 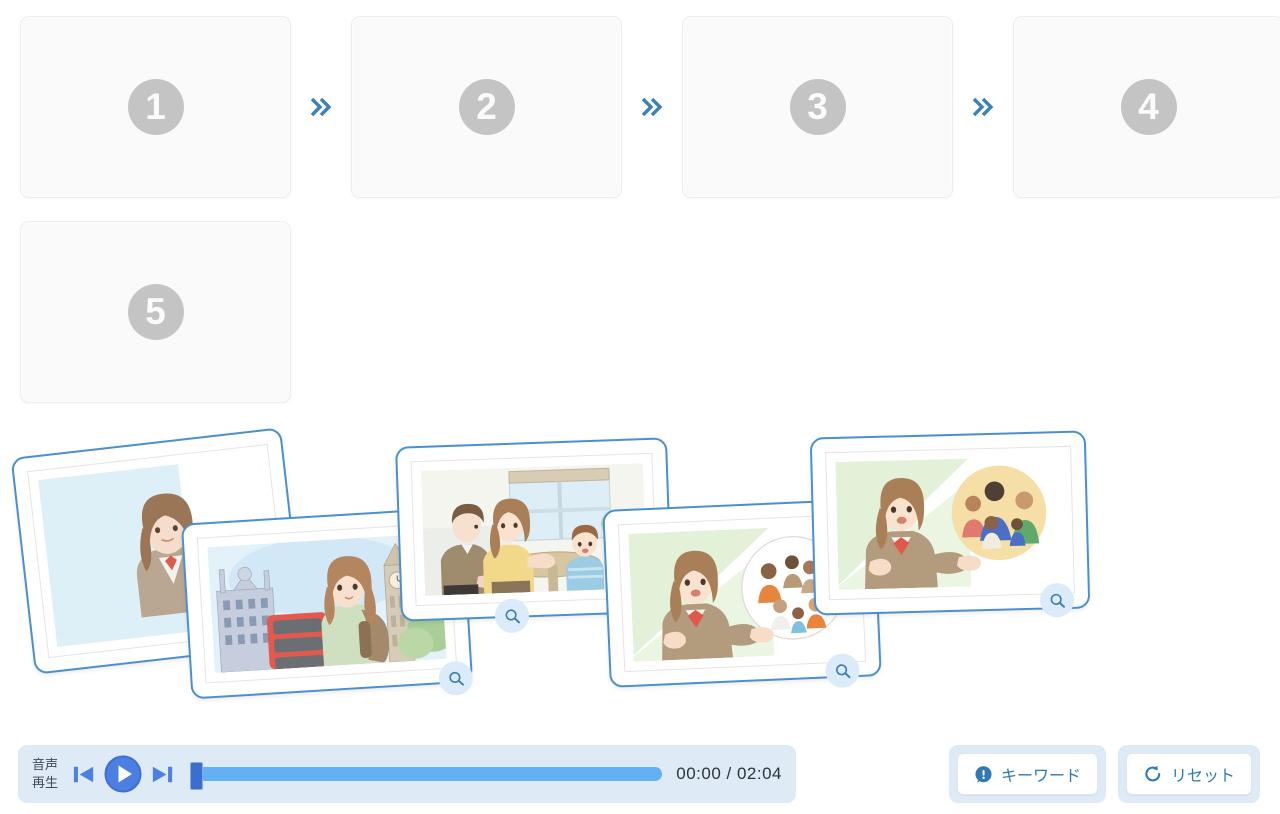 I want to click on reset-button-pad: リセット, so click(x=1188, y=774).